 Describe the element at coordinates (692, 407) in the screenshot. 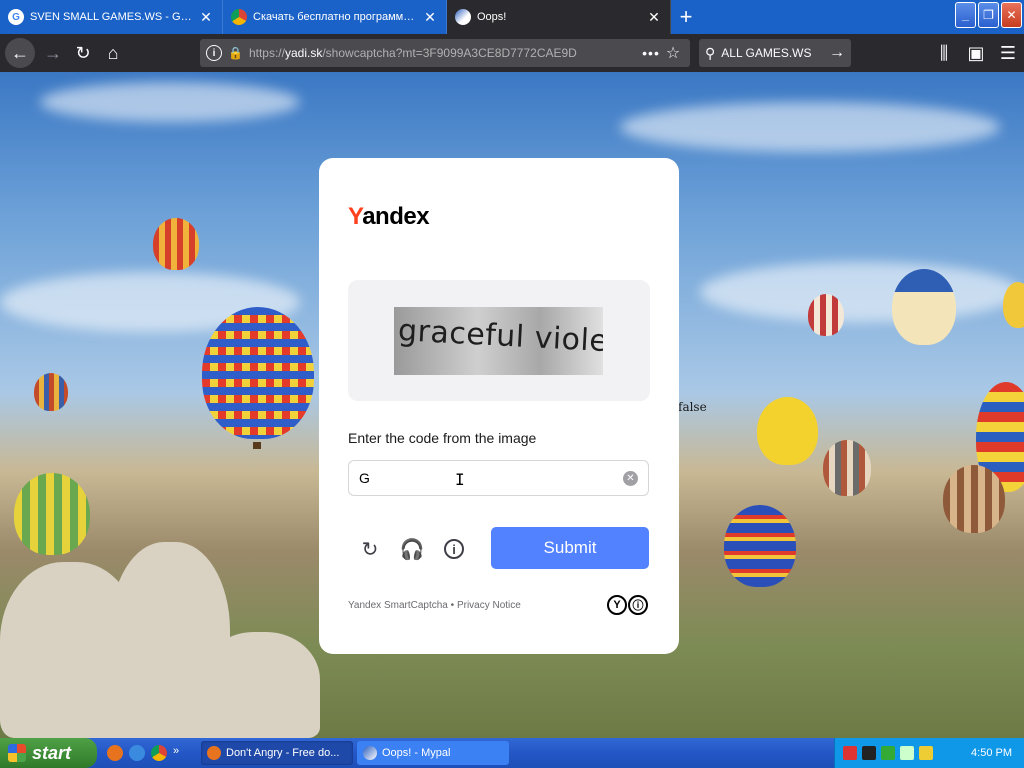

I see `stray-text: false` at that location.